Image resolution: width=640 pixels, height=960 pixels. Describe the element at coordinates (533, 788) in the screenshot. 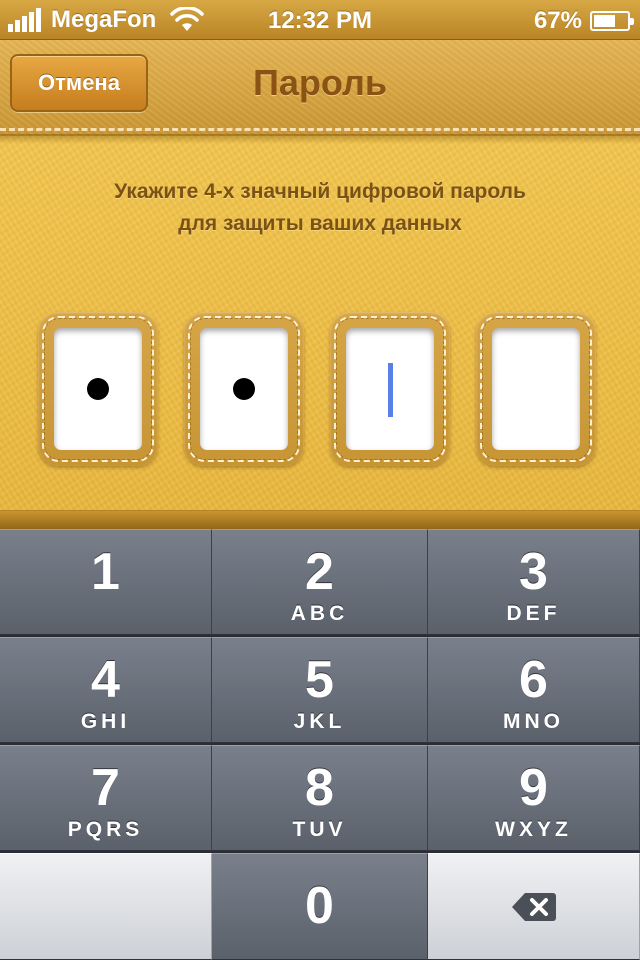

I see `key-digit: 9` at that location.